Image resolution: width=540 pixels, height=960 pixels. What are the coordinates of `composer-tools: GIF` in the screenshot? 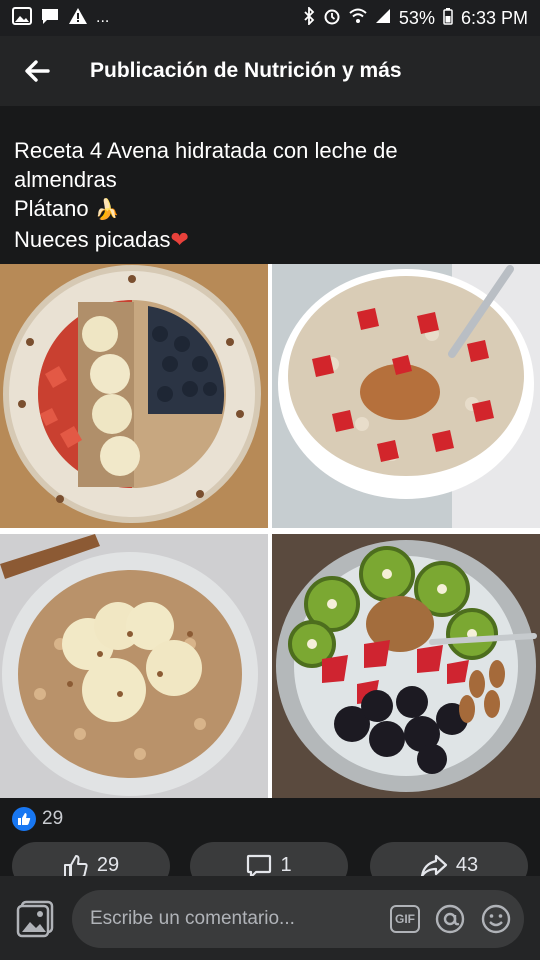 It's located at (451, 919).